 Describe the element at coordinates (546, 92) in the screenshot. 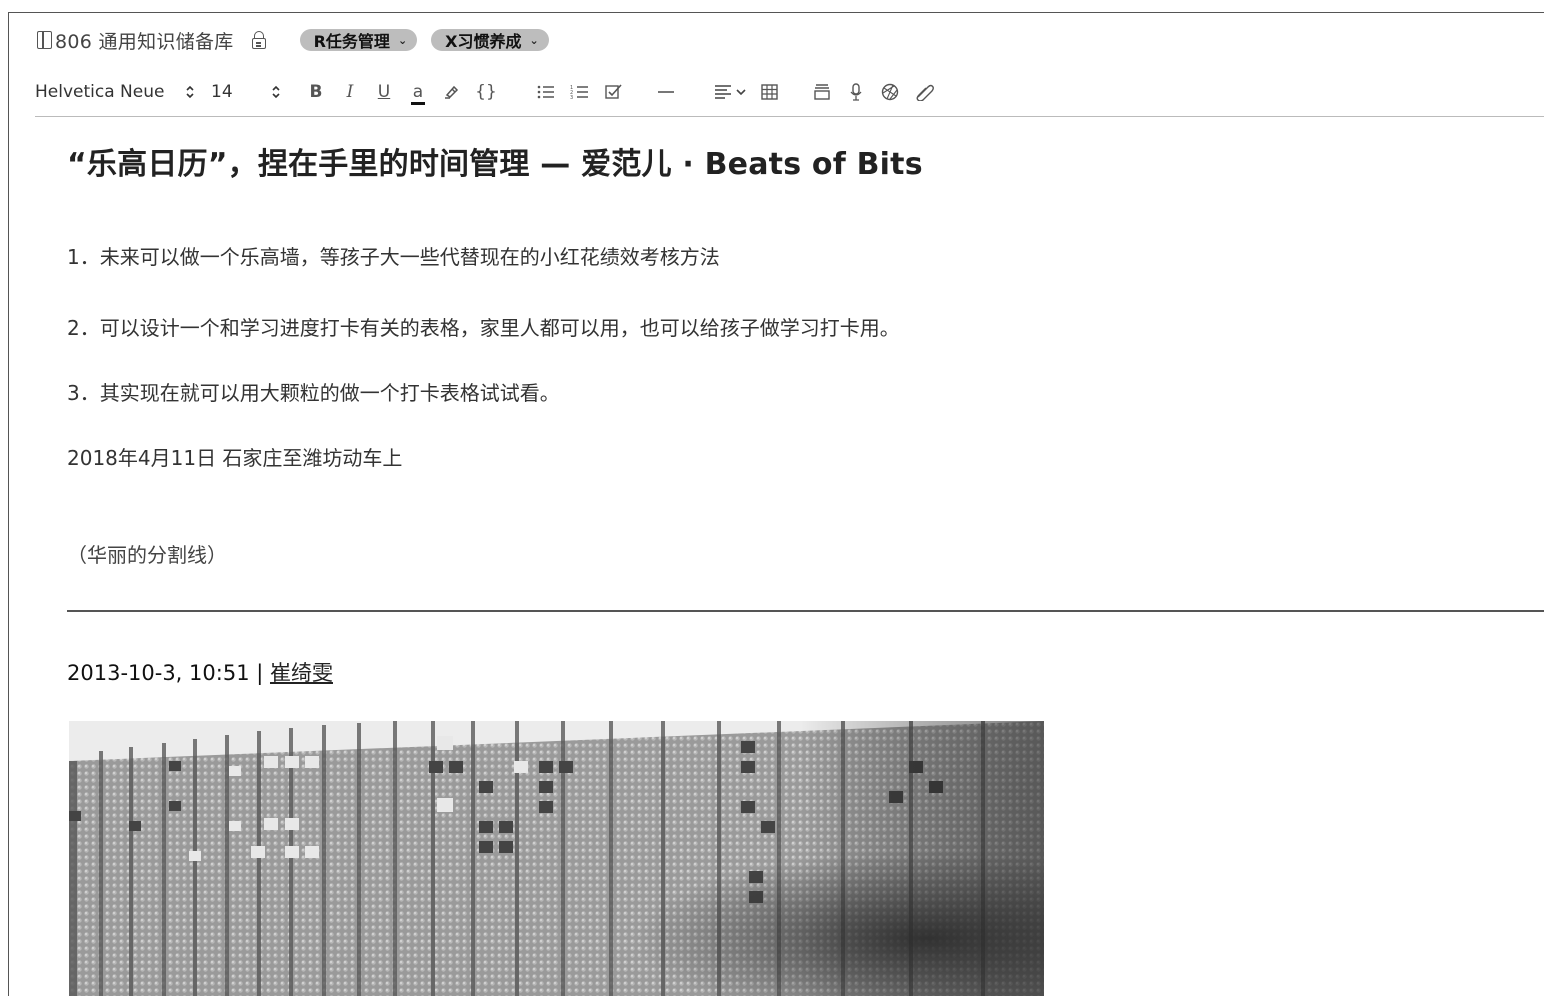

I see `bullet-list-icon` at that location.